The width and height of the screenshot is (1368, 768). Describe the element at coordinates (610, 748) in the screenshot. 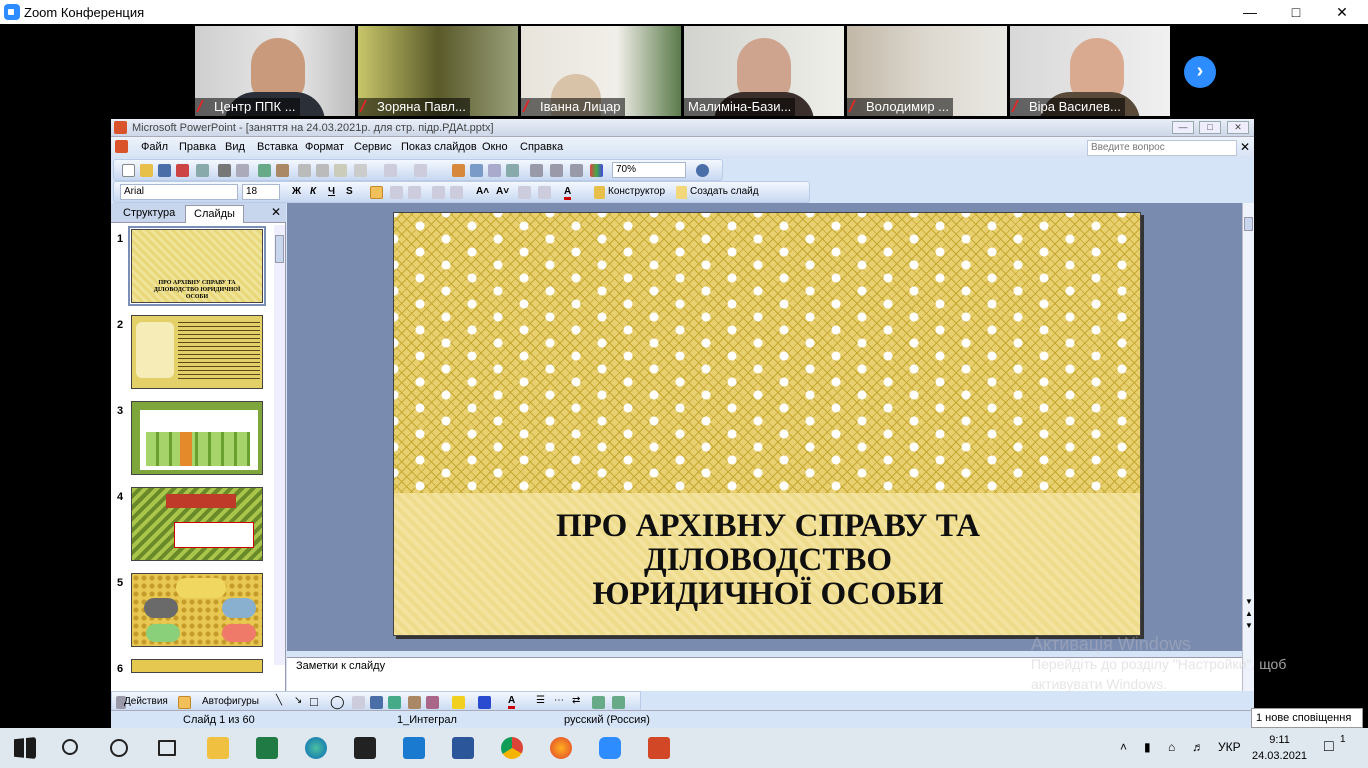

I see `zoom-taskbar-icon` at that location.